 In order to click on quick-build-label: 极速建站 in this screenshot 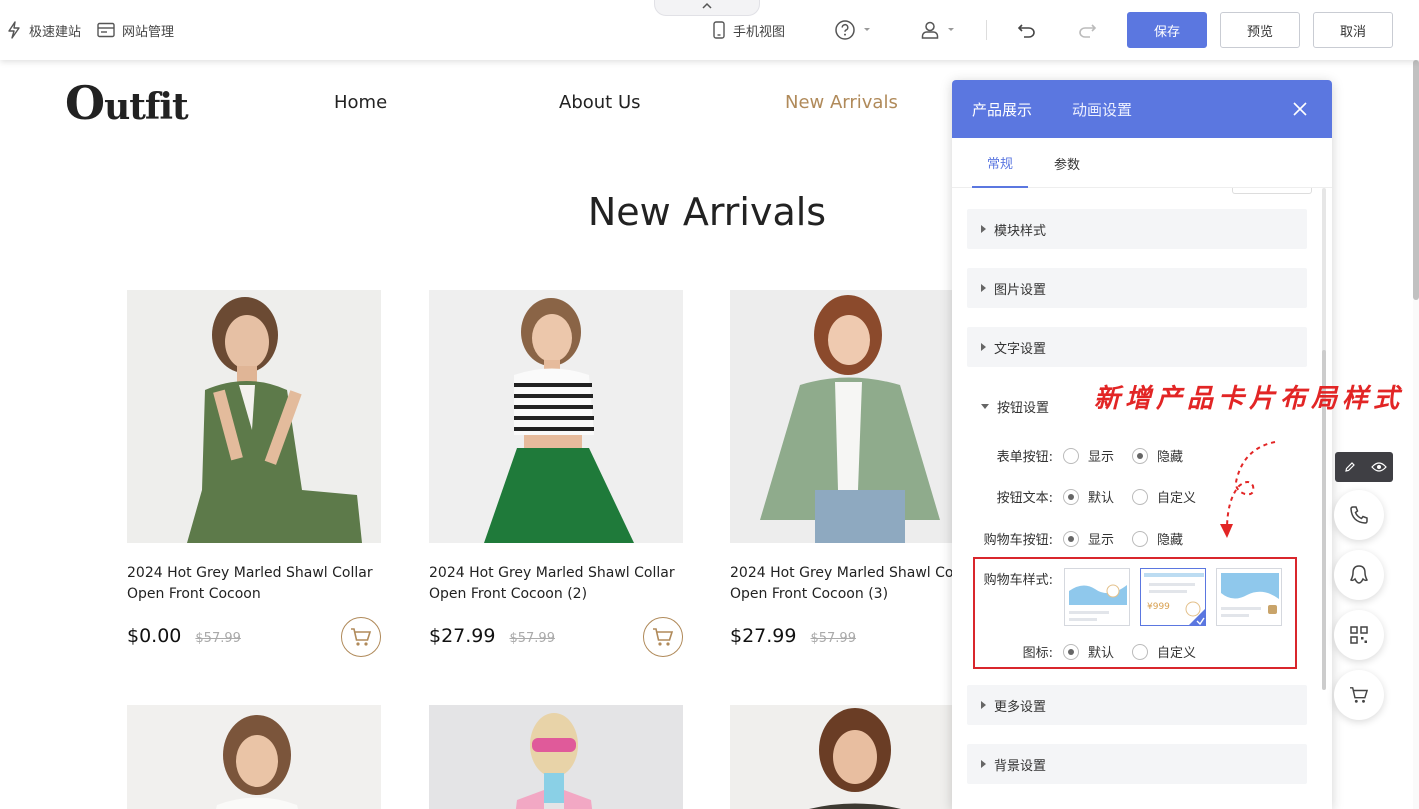, I will do `click(55, 32)`.